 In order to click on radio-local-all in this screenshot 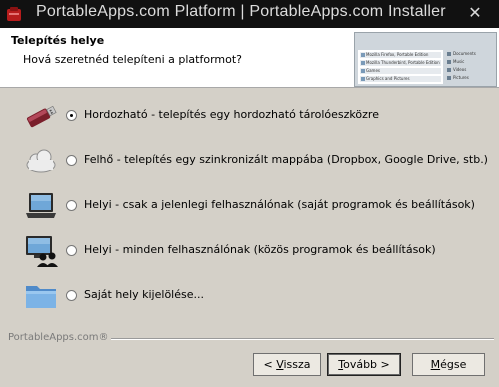, I will do `click(71, 250)`.